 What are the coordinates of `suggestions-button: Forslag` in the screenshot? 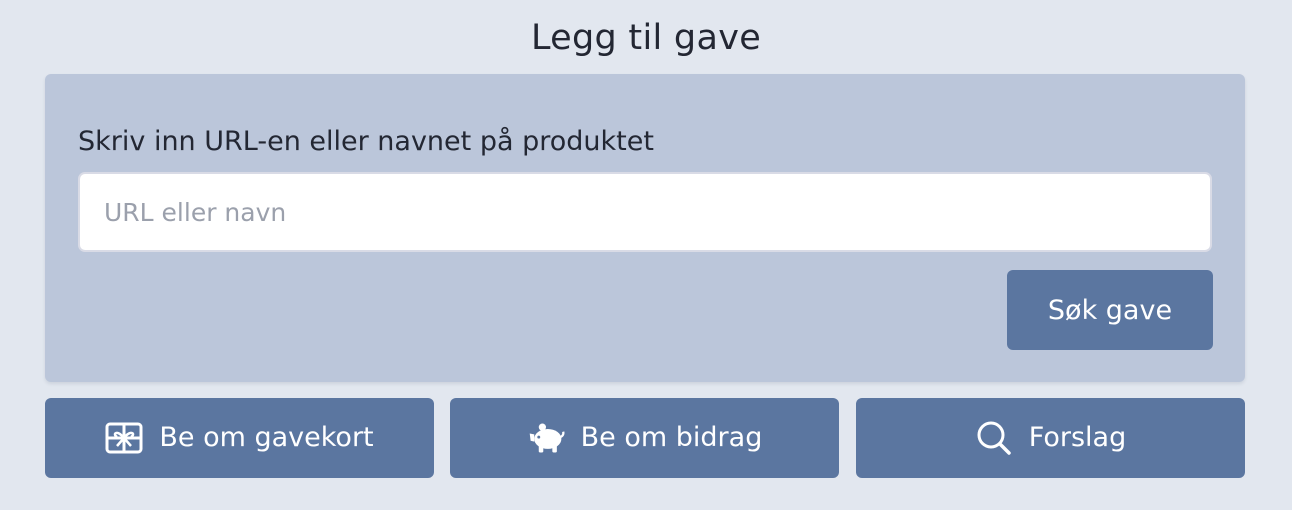 It's located at (1050, 438).